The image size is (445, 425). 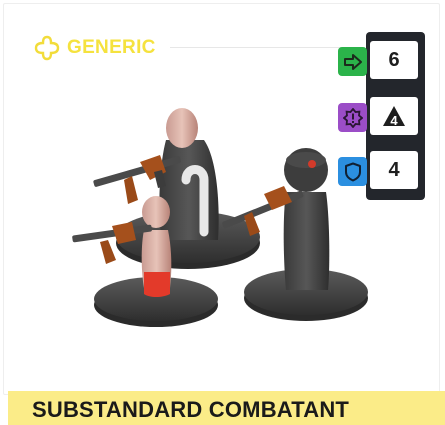 I want to click on faction-divider, so click(x=257, y=47).